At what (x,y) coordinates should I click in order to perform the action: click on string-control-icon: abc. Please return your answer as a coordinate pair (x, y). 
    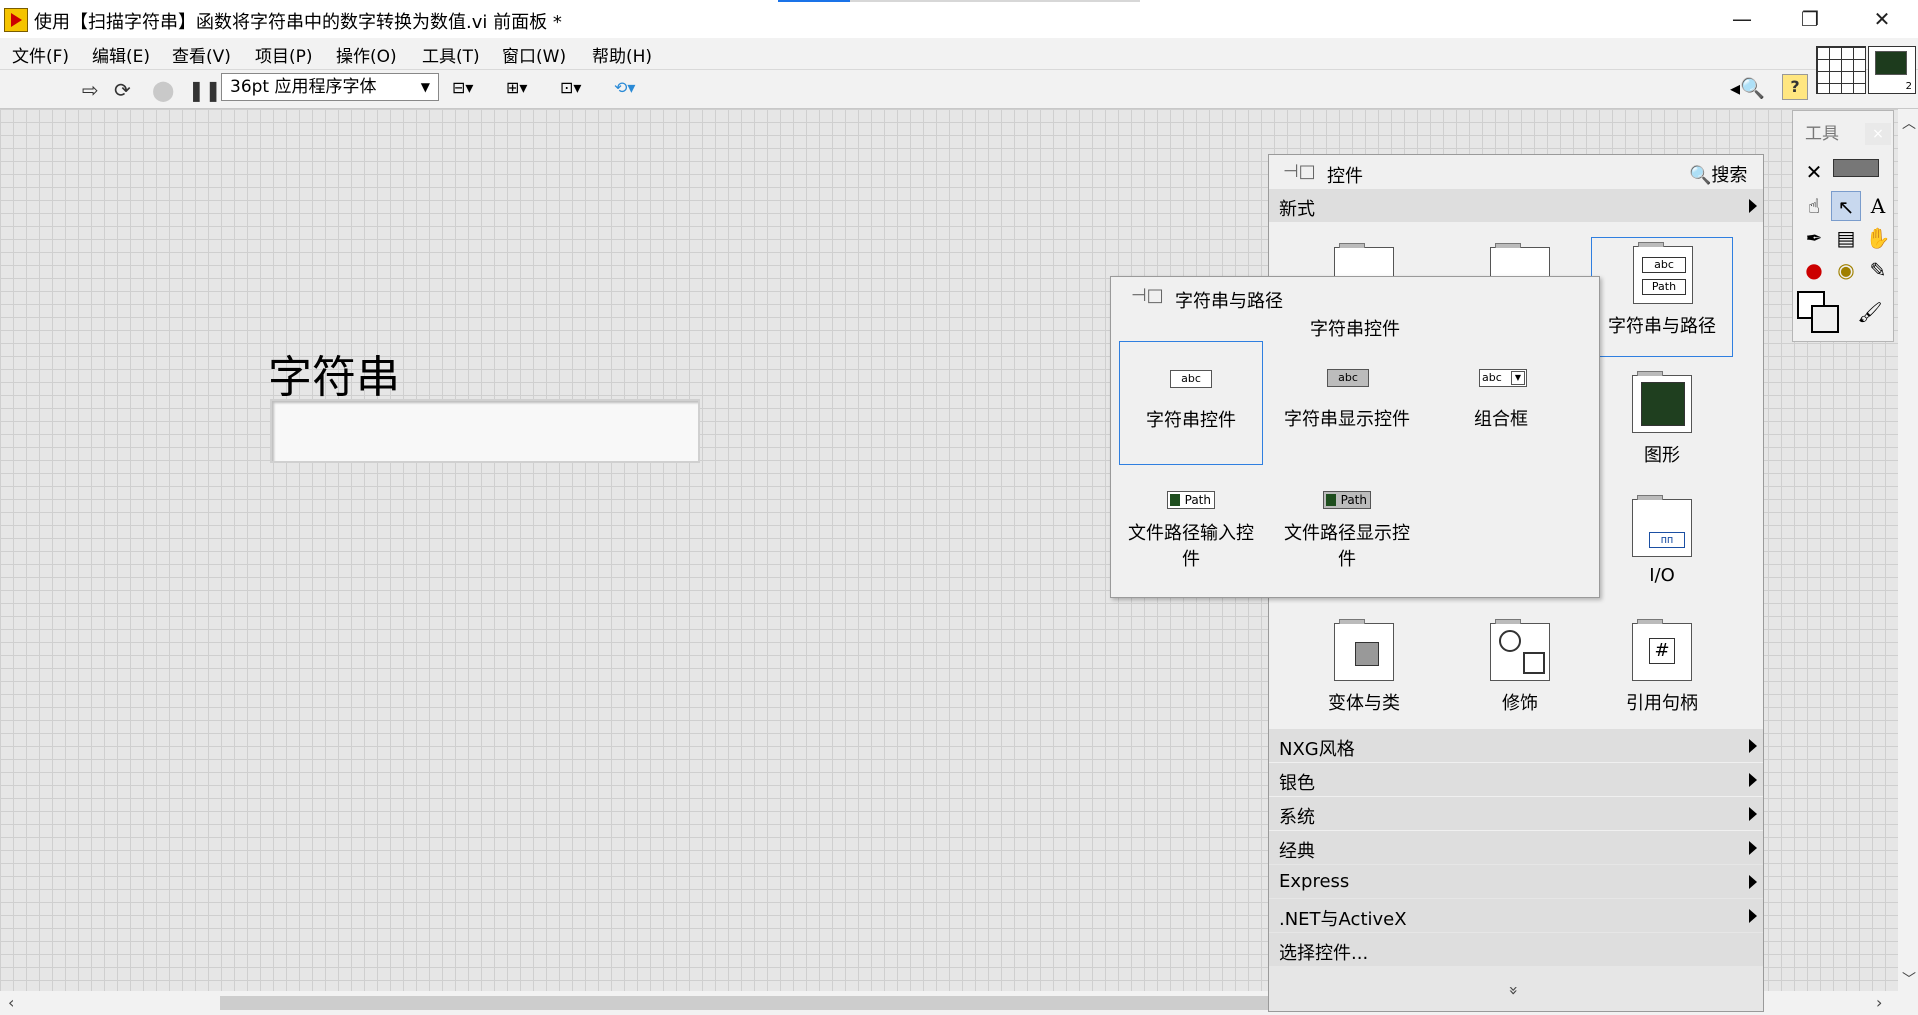
    Looking at the image, I should click on (1191, 379).